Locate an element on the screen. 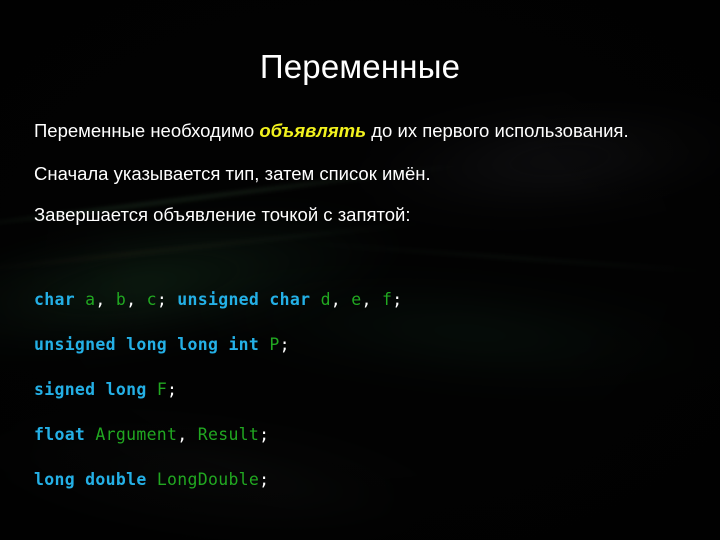 This screenshot has height=540, width=720. code-keyword: signed long is located at coordinates (90, 389).